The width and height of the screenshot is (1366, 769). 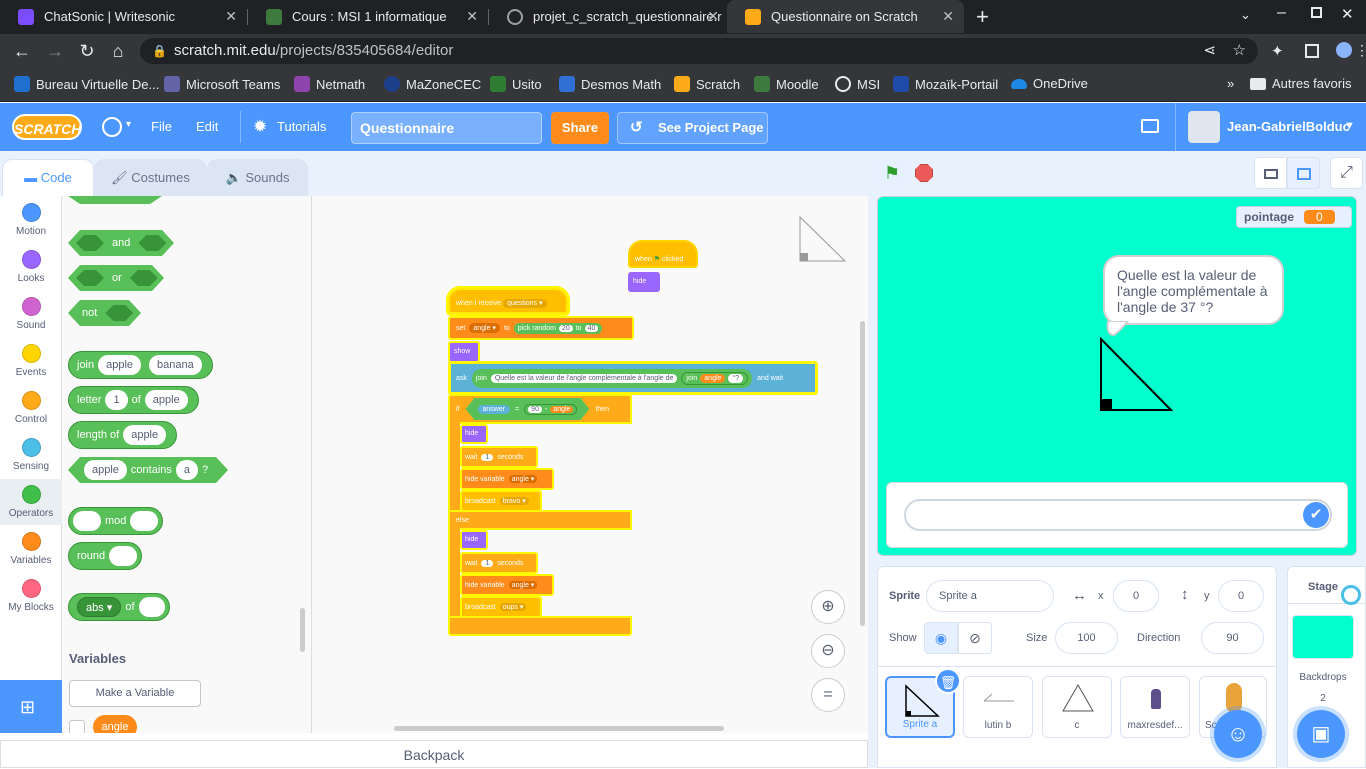 What do you see at coordinates (464, 352) in the screenshot?
I see `show-block: show` at bounding box center [464, 352].